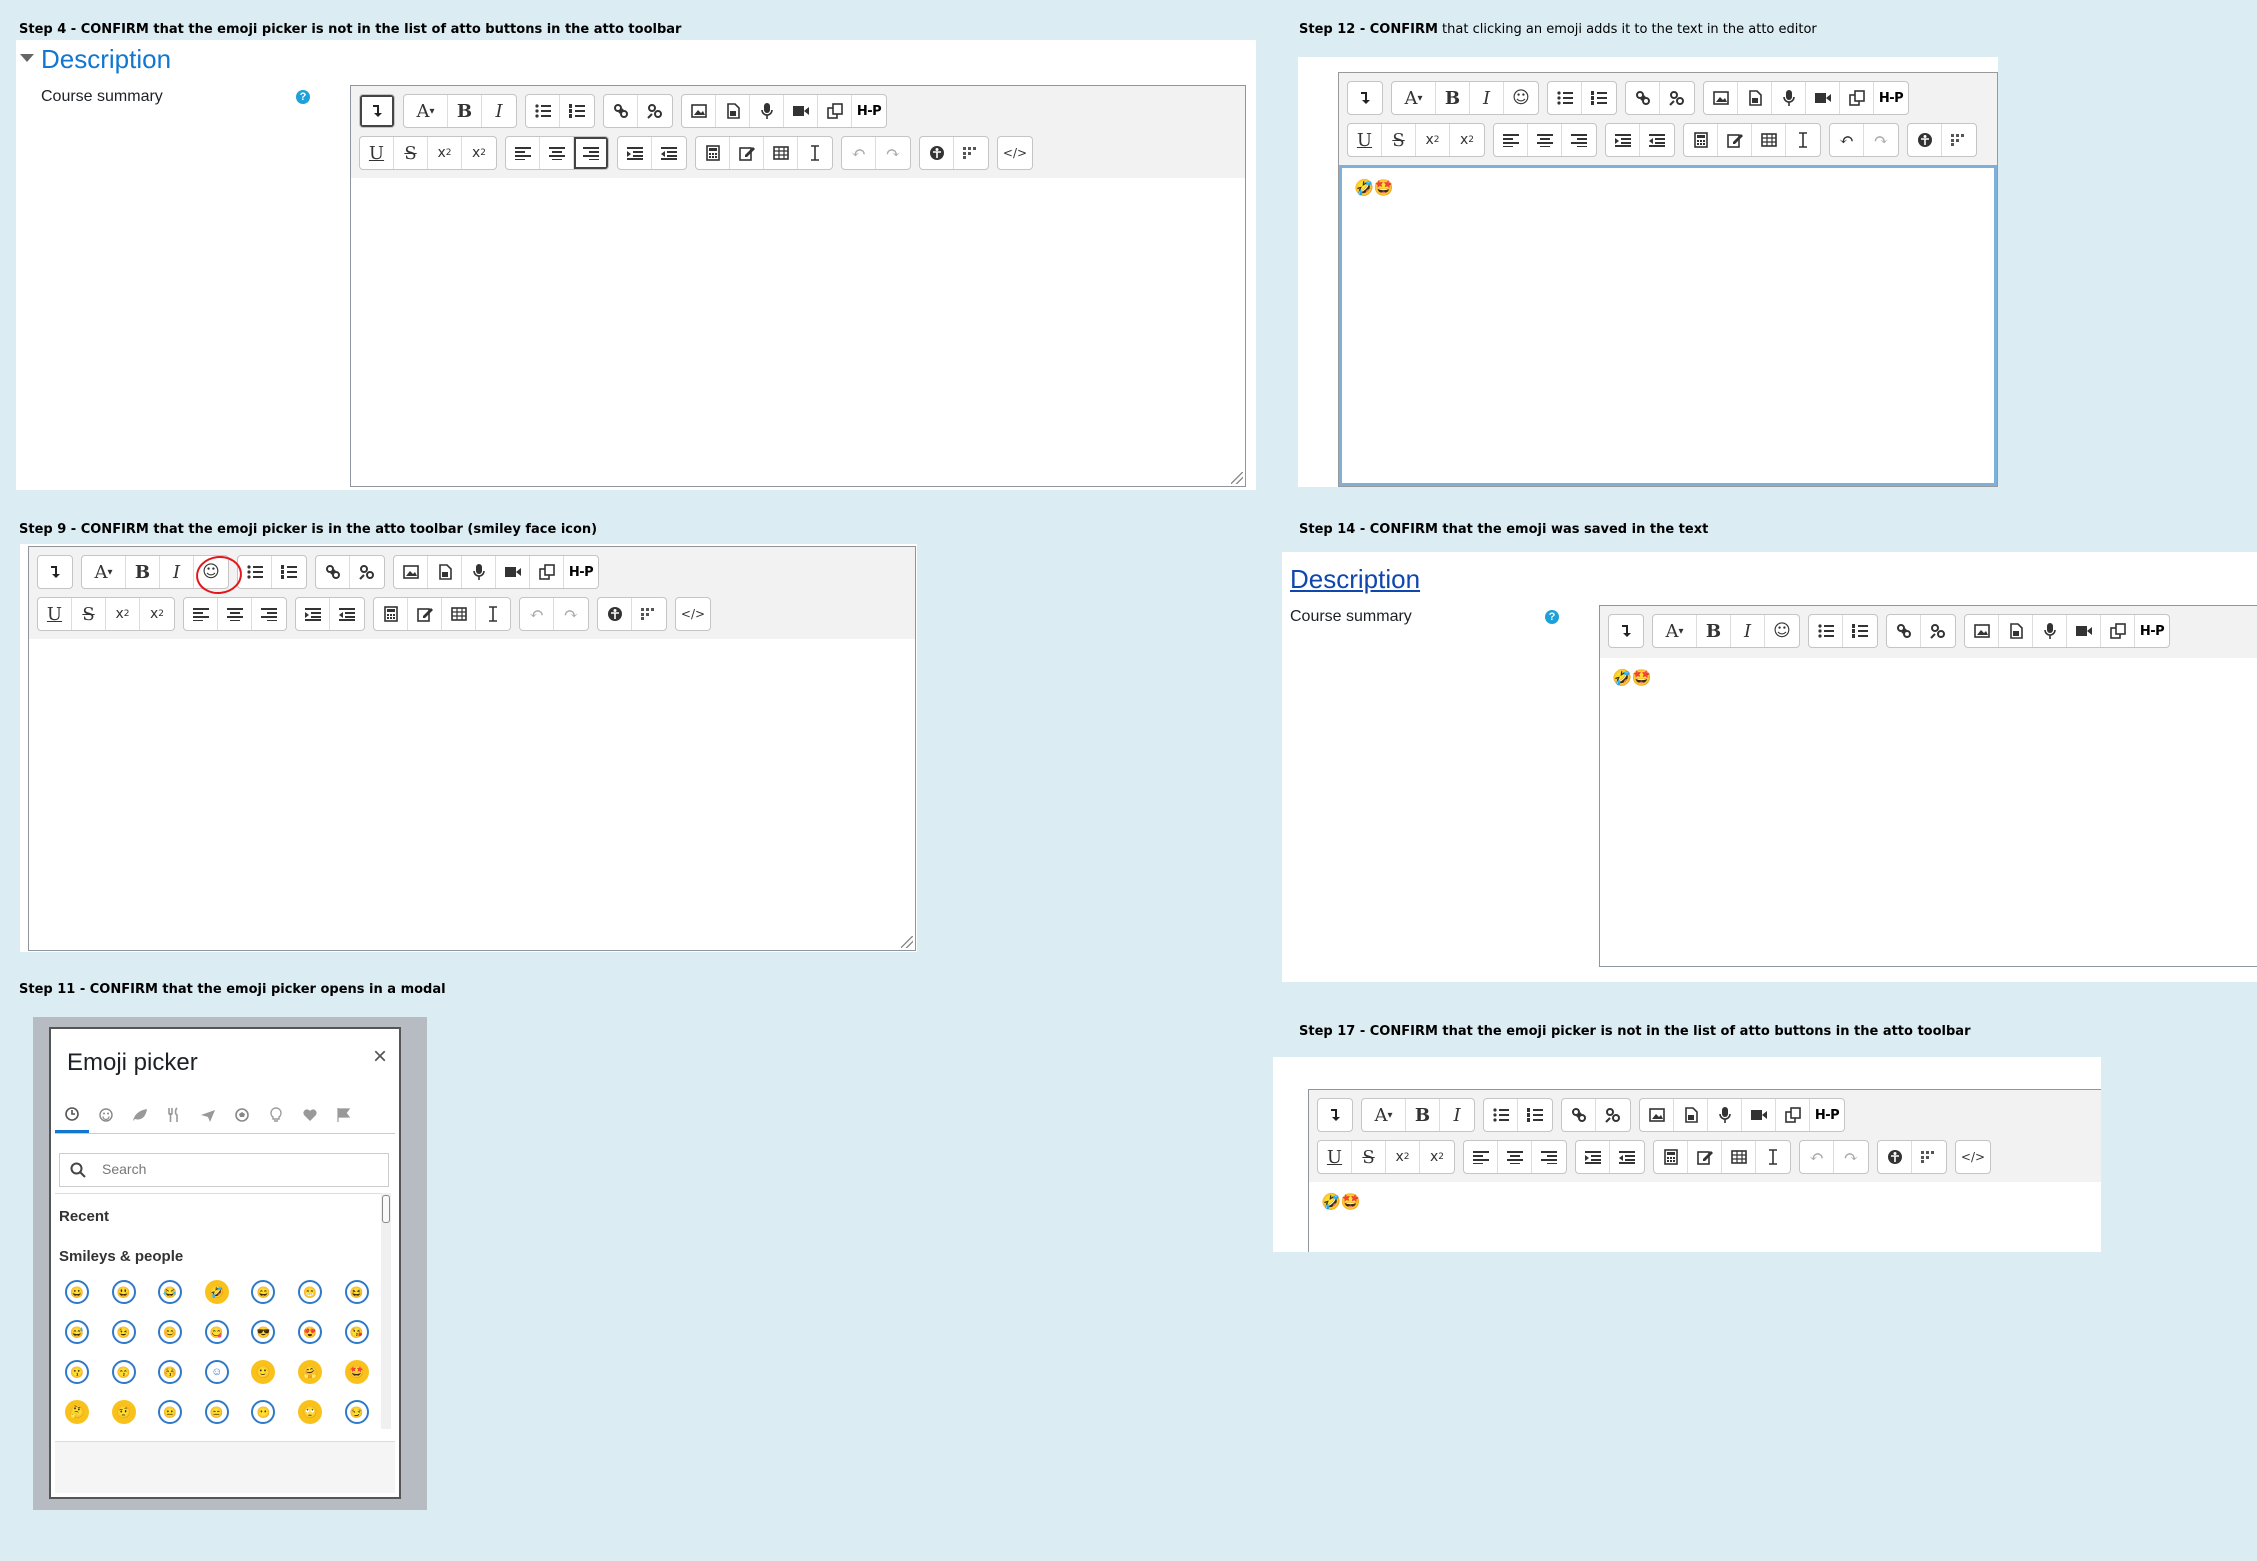 This screenshot has height=1561, width=2257. Describe the element at coordinates (356, 1372) in the screenshot. I see `emoji-item: 🤩` at that location.